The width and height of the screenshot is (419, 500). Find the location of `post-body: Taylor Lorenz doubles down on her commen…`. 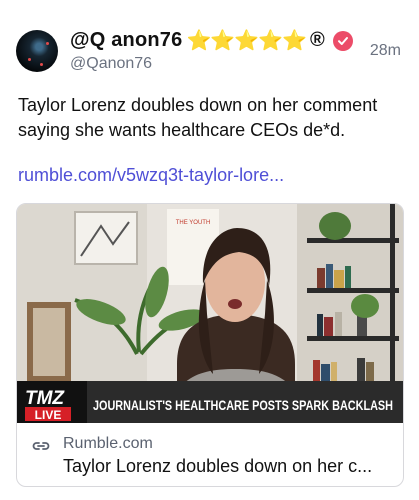

post-body: Taylor Lorenz doubles down on her commen… is located at coordinates (198, 117).